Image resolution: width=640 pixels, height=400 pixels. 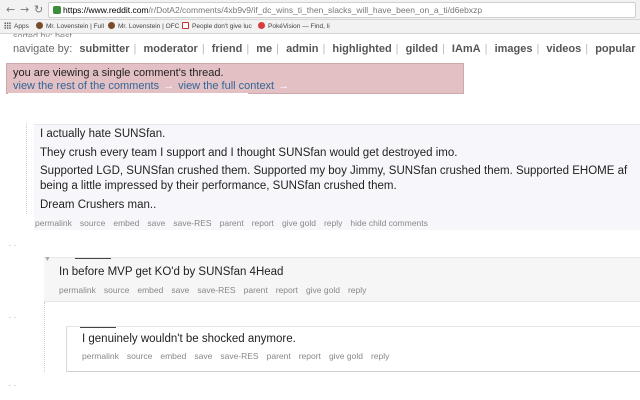 What do you see at coordinates (57, 10) in the screenshot?
I see `lock-icon` at bounding box center [57, 10].